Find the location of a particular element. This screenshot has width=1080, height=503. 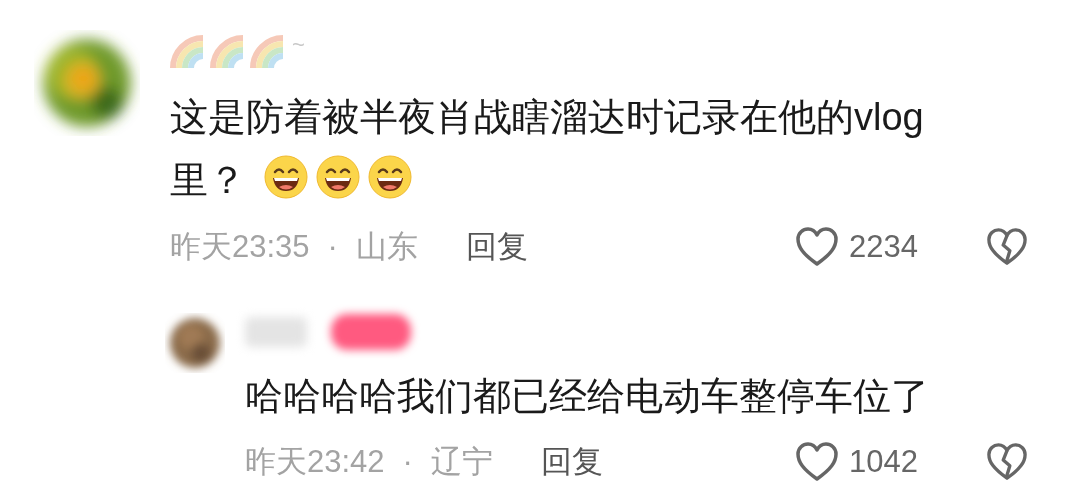

location: 辽宁 is located at coordinates (461, 462).